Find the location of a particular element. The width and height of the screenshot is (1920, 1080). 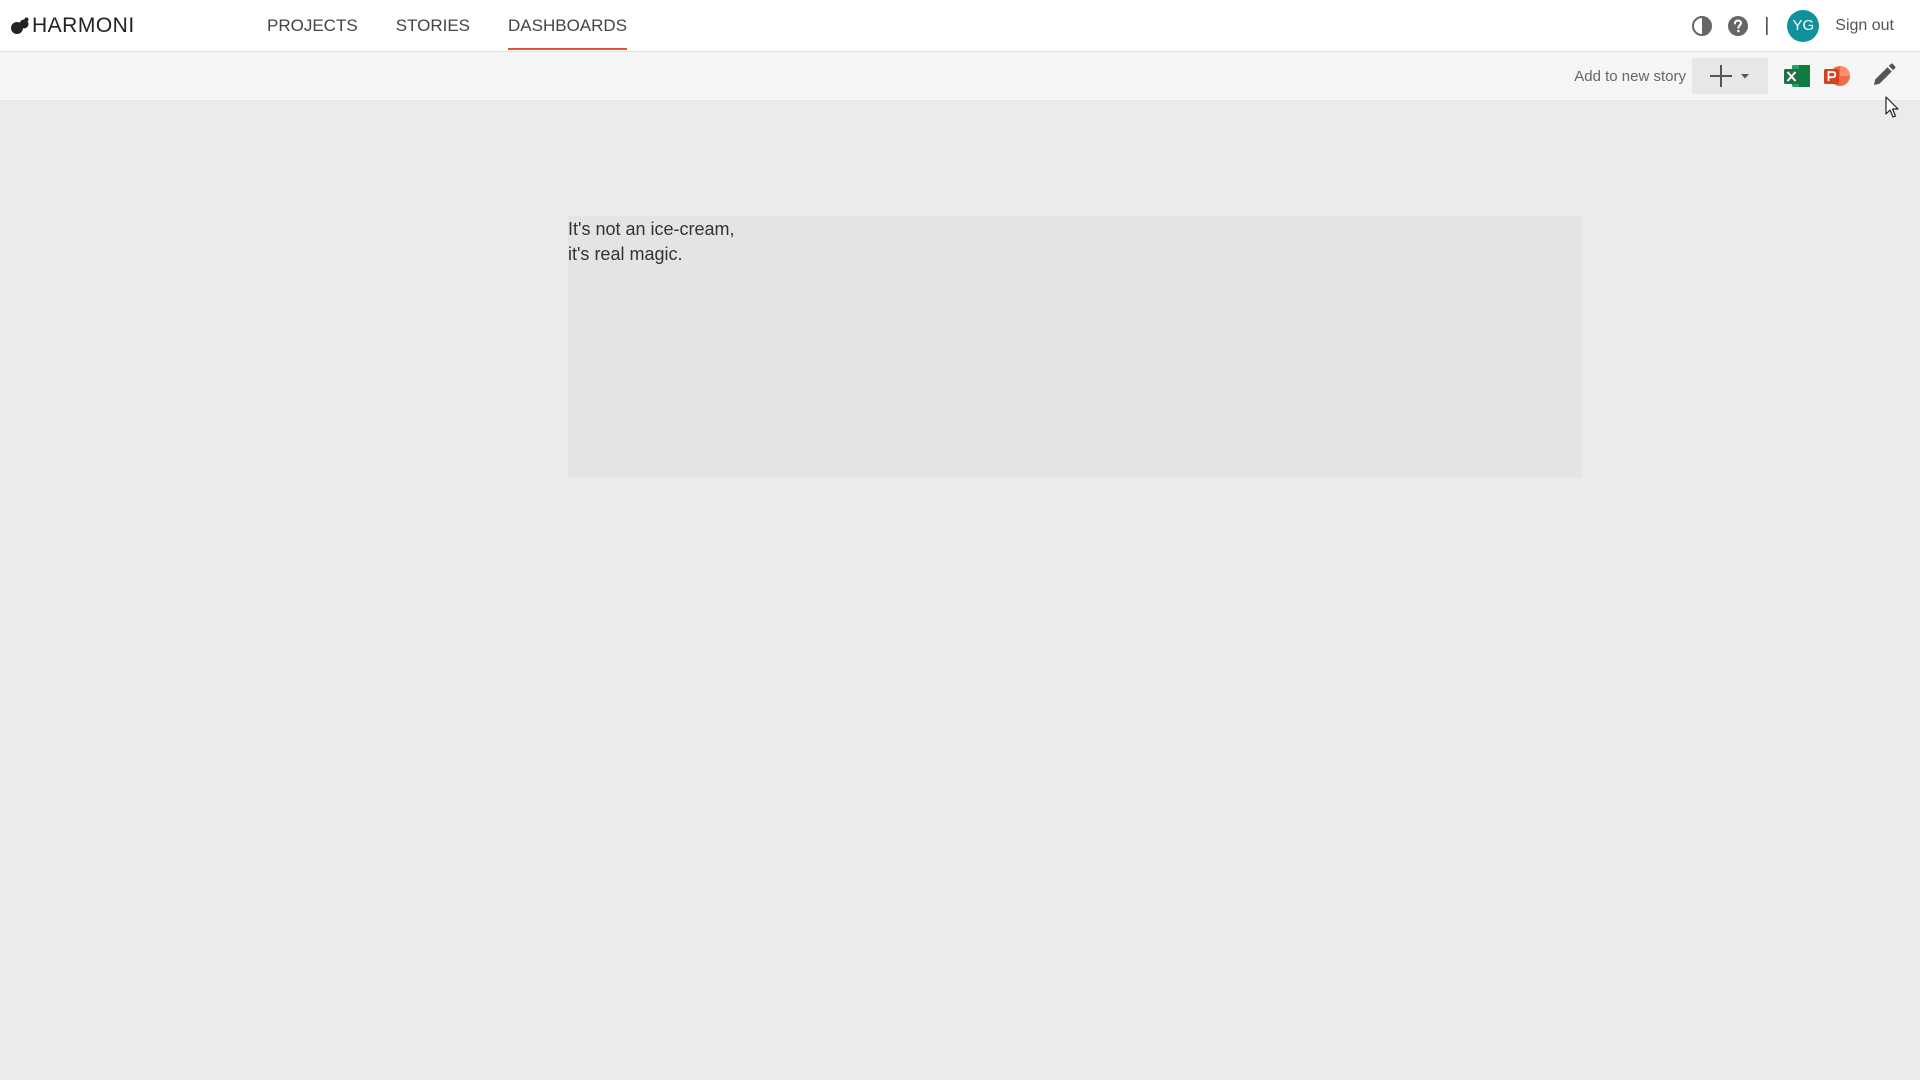

main-nav: PROJECTS STORIES DASHBOARDS is located at coordinates (466, 25).